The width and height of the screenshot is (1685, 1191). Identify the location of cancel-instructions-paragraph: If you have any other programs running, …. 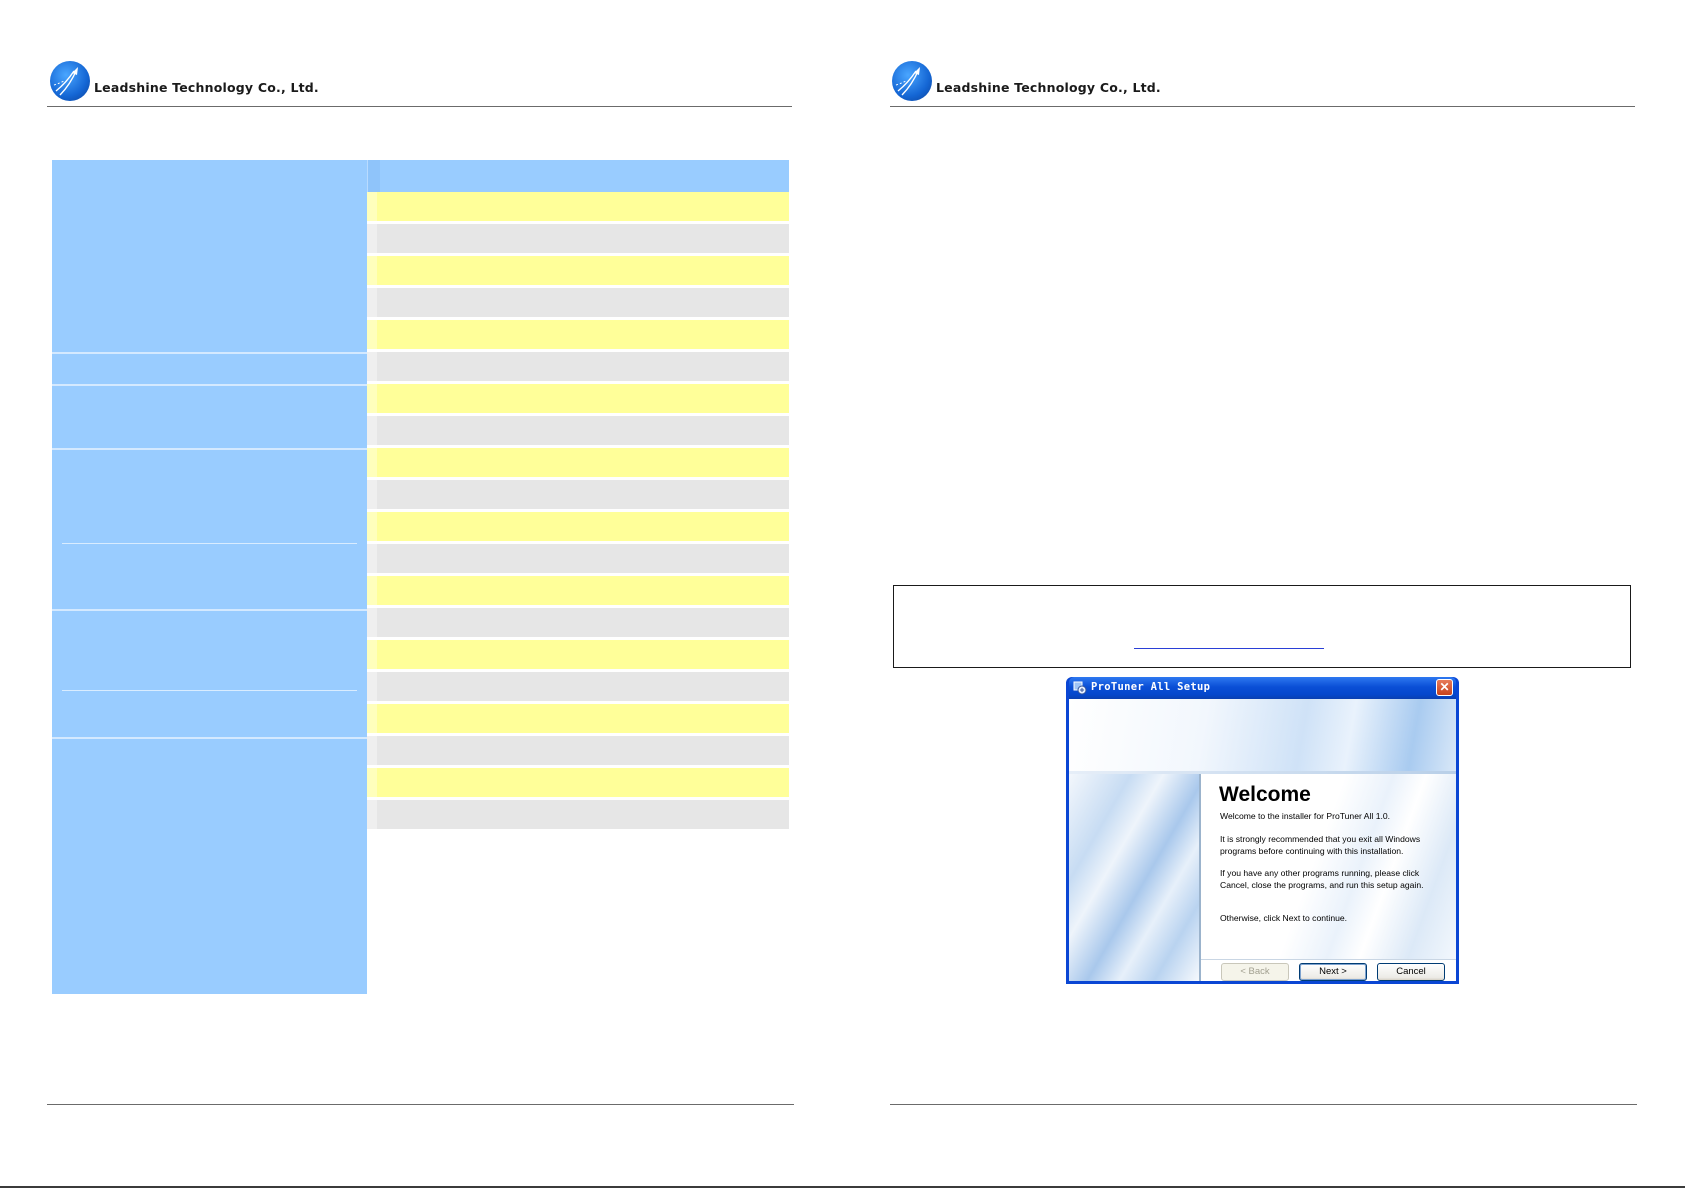
(1322, 879).